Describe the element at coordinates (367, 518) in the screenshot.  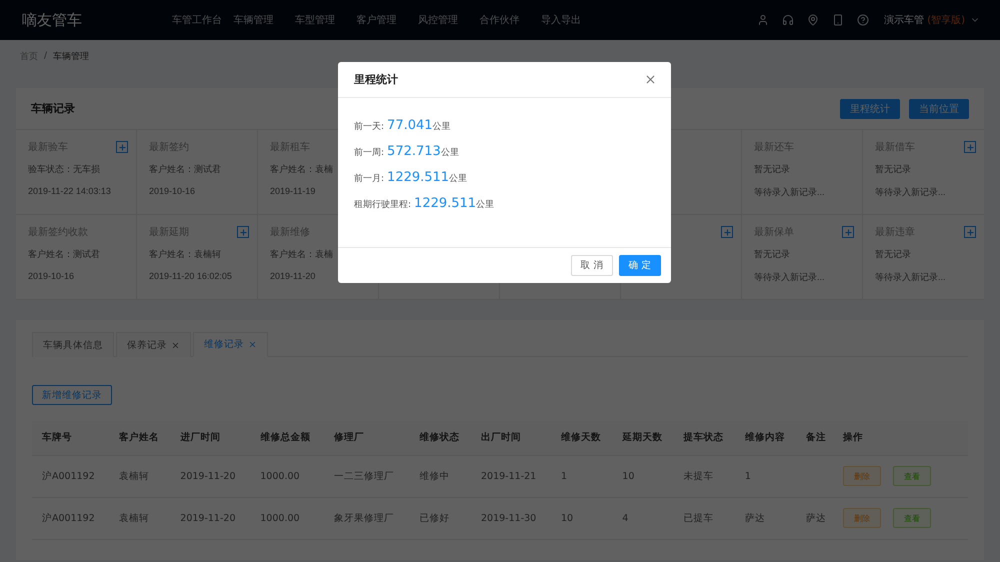
I see `table-cell: 象牙果修理厂` at that location.